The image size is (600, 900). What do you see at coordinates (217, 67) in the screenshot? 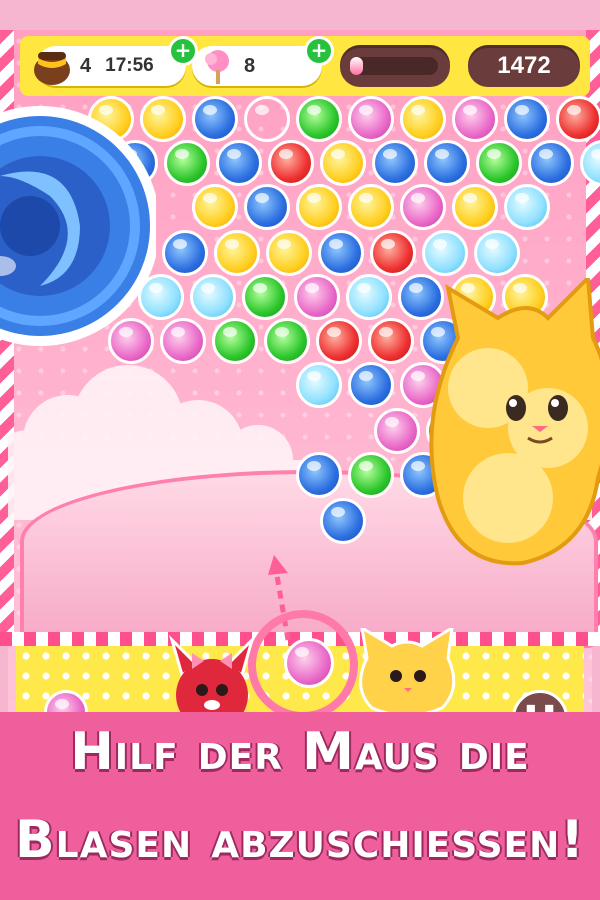
I see `cotton-candy-icon` at bounding box center [217, 67].